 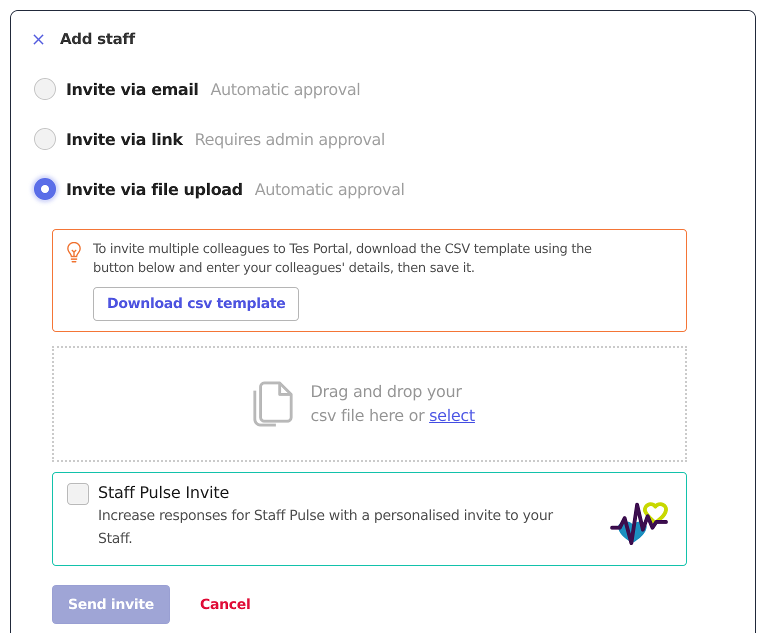 I want to click on download-template-button: Download csv template, so click(x=196, y=304).